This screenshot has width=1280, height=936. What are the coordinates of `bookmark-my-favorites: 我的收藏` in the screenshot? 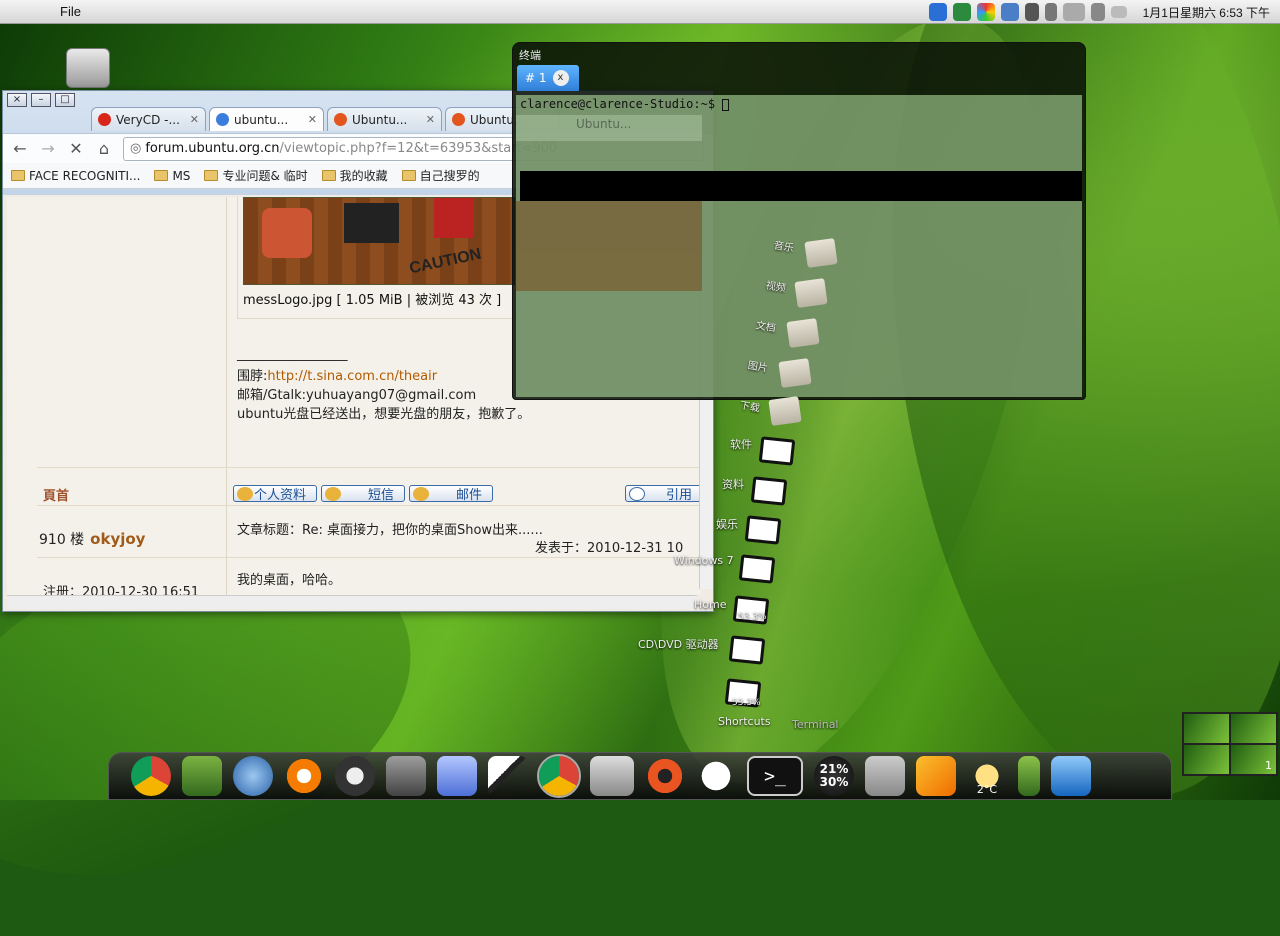 It's located at (354, 175).